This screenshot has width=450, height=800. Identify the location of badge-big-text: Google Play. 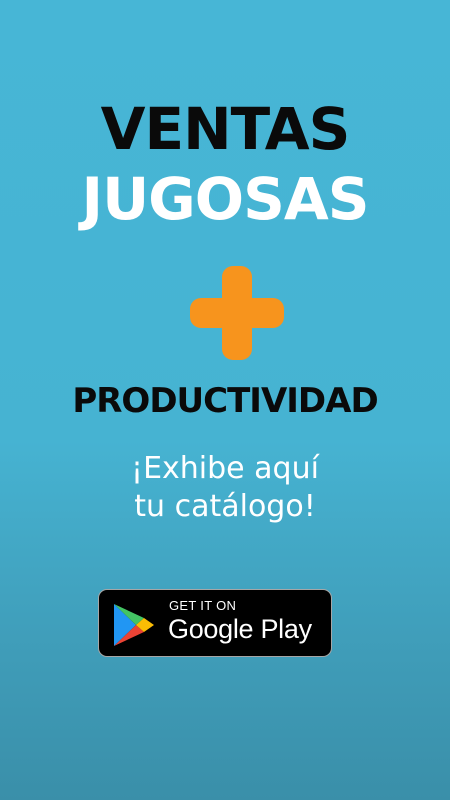
(240, 629).